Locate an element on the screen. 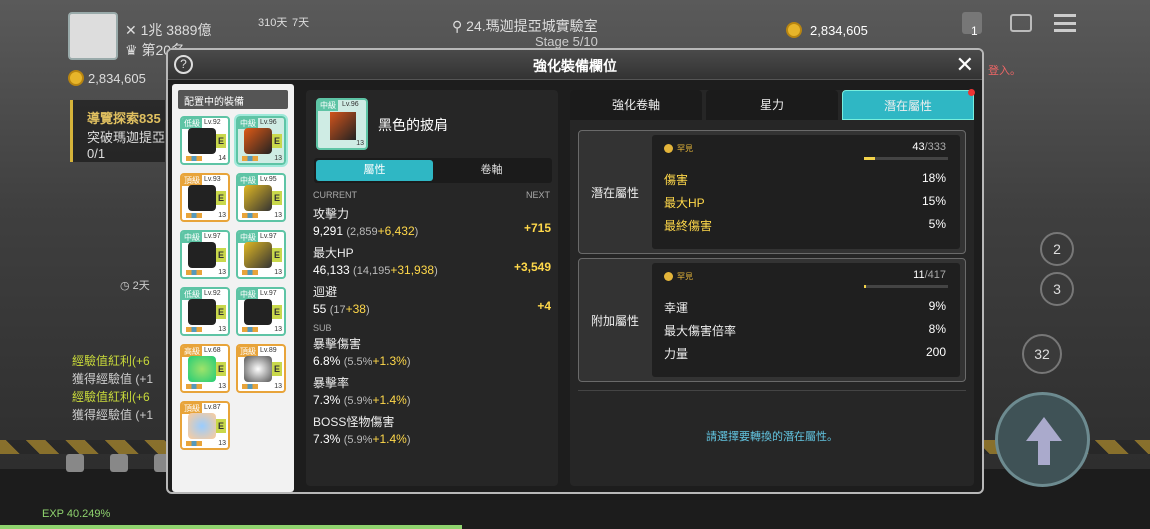 The height and width of the screenshot is (529, 1150). meso-left: 2,834,605 is located at coordinates (107, 78).